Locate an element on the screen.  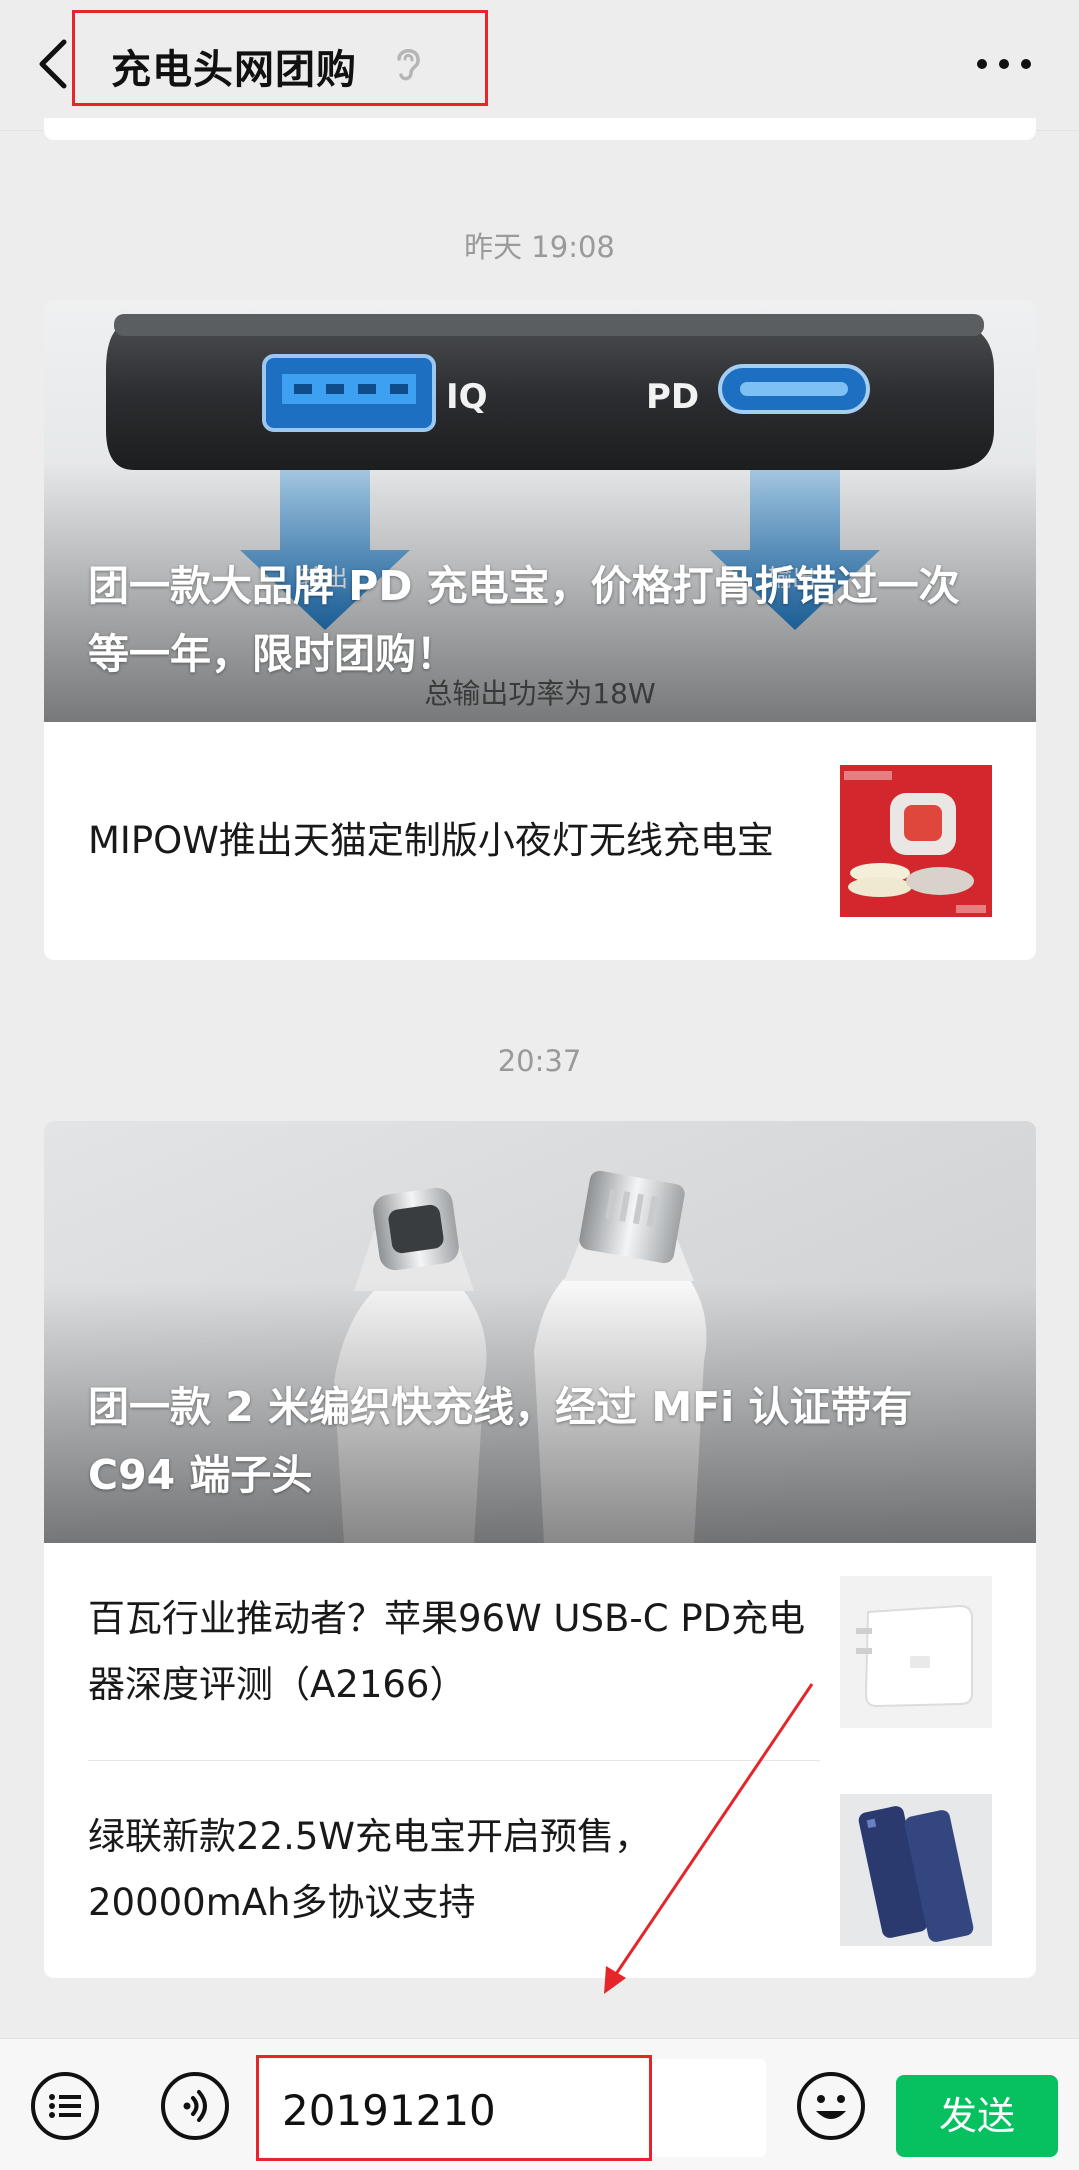
chevron-left-icon is located at coordinates (54, 64).